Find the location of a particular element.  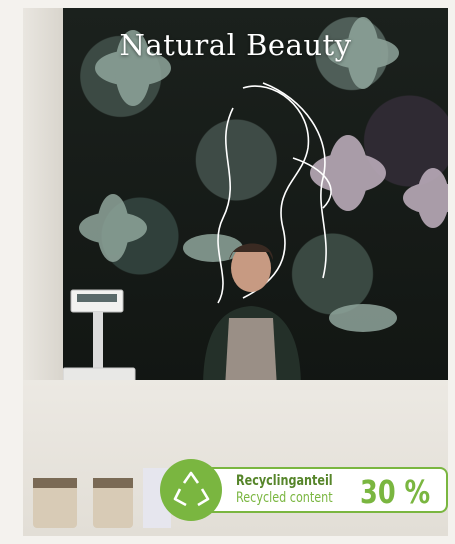

recycle-icon is located at coordinates (191, 490).